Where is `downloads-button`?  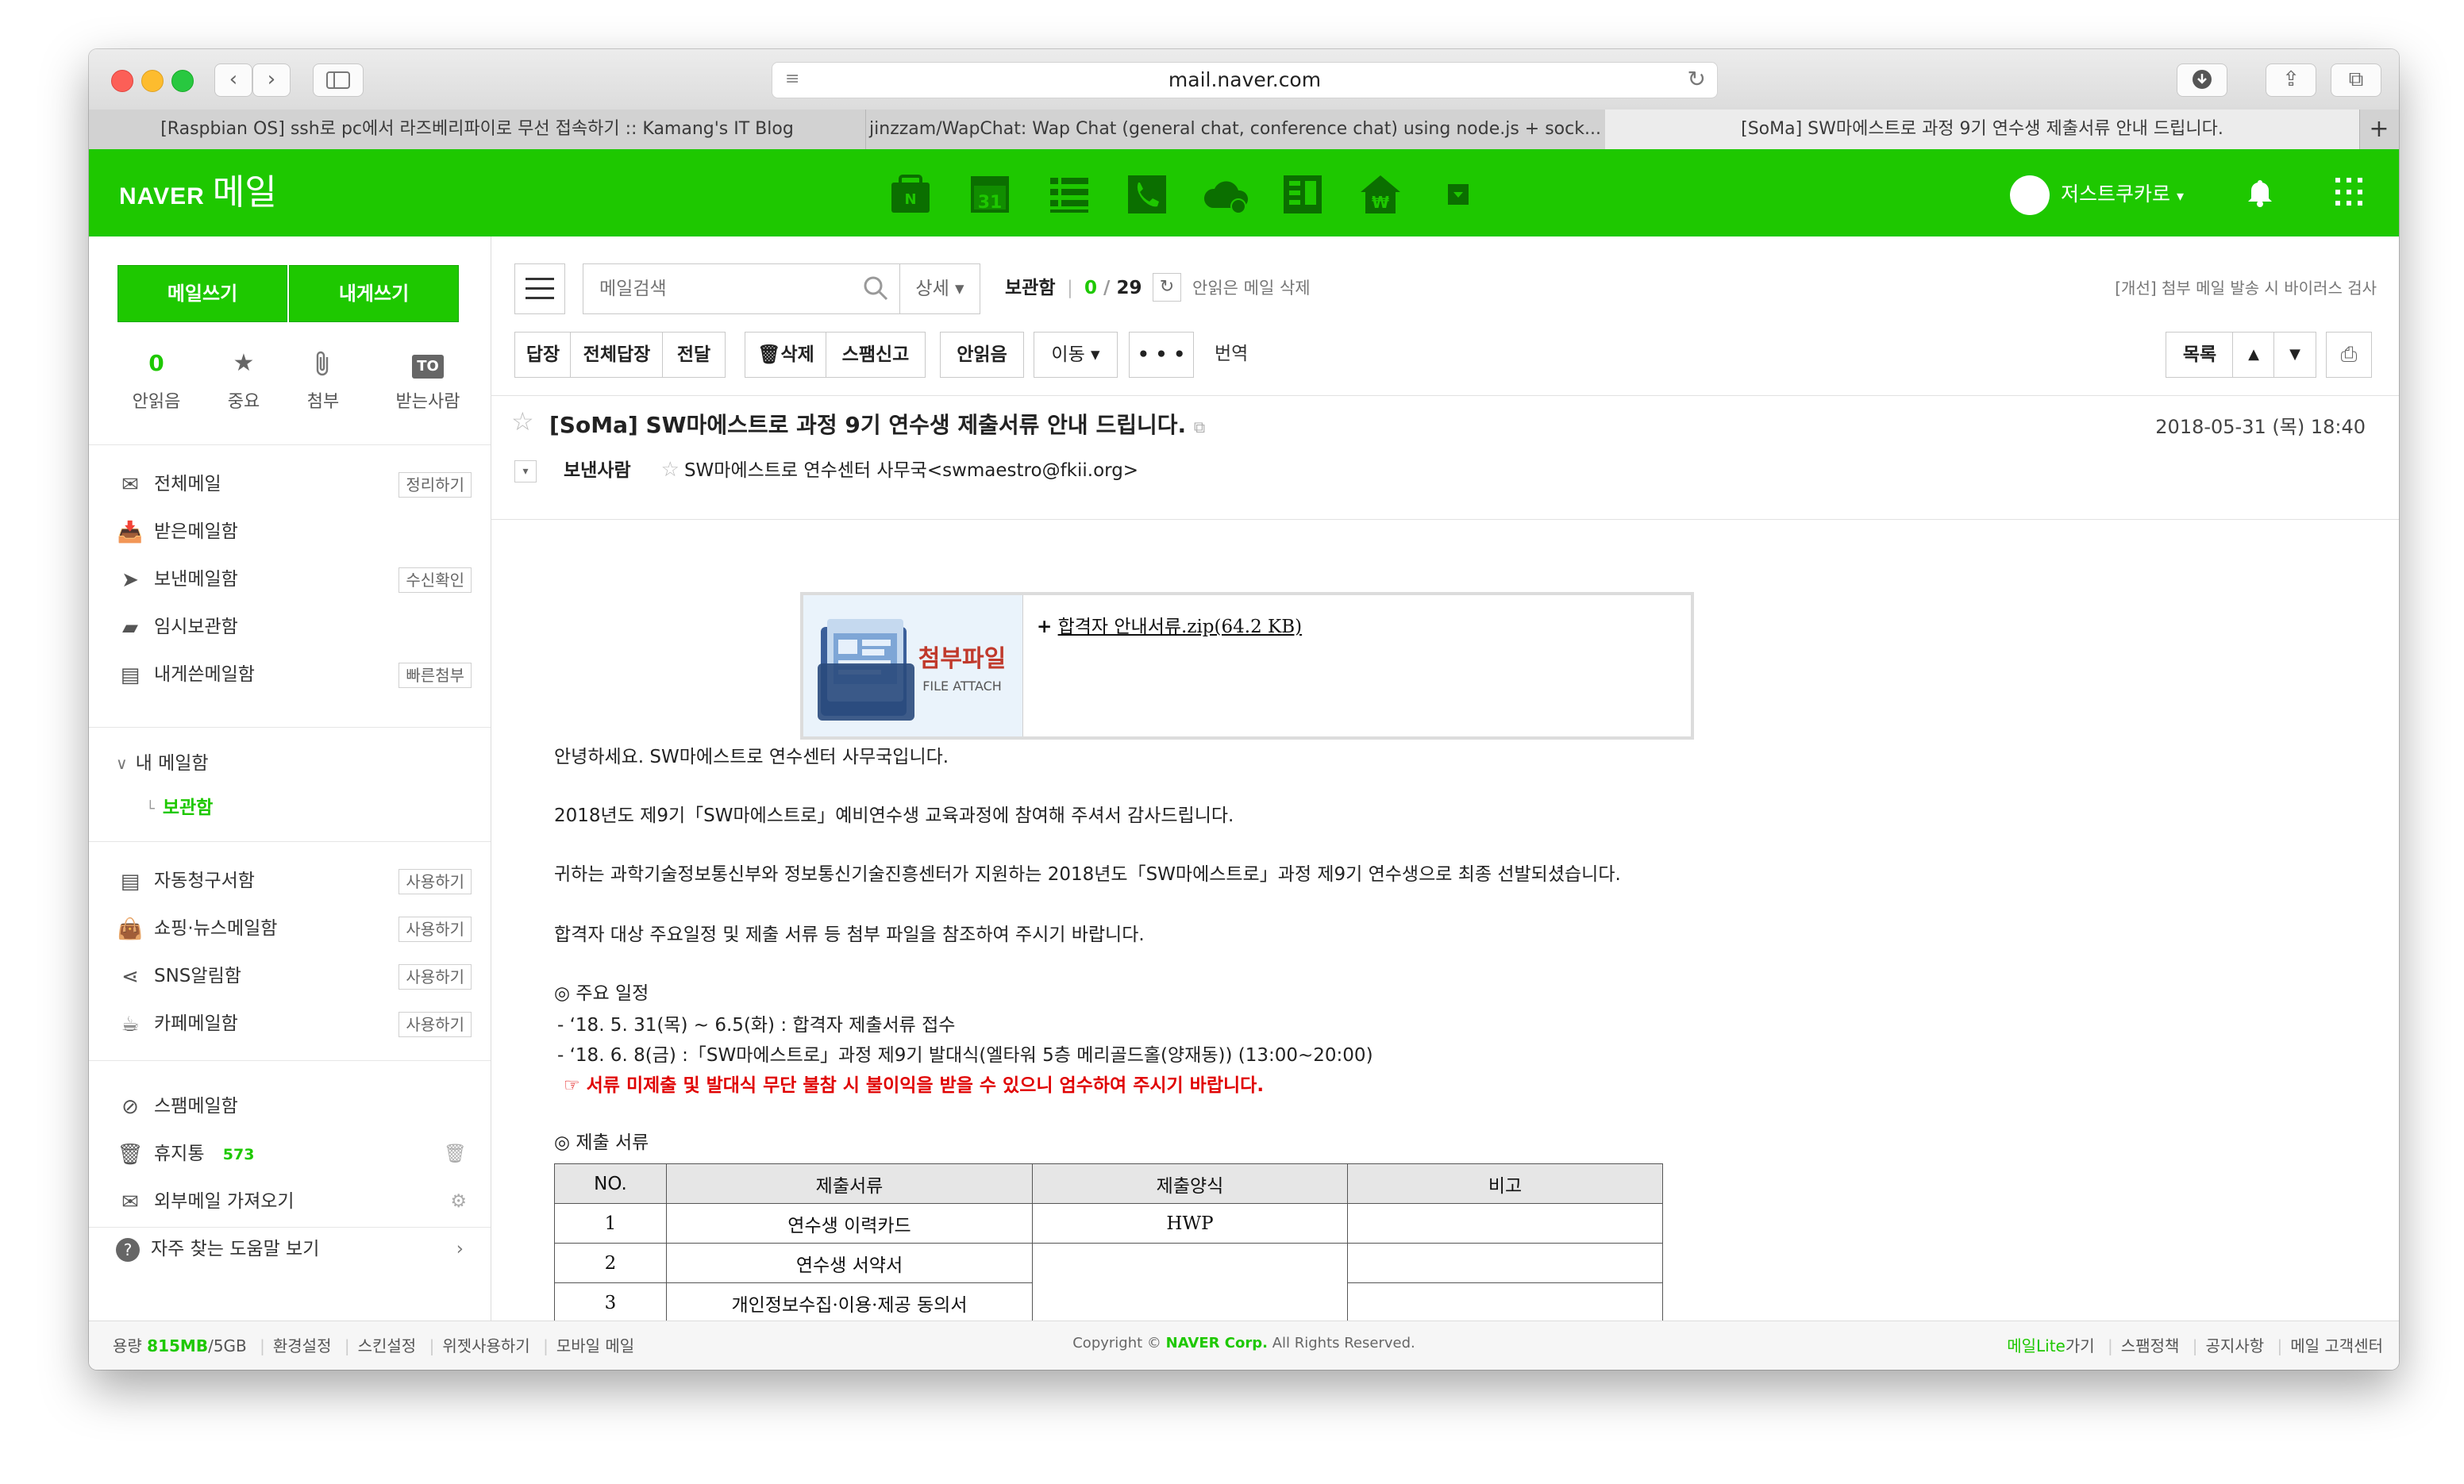
downloads-button is located at coordinates (2202, 80).